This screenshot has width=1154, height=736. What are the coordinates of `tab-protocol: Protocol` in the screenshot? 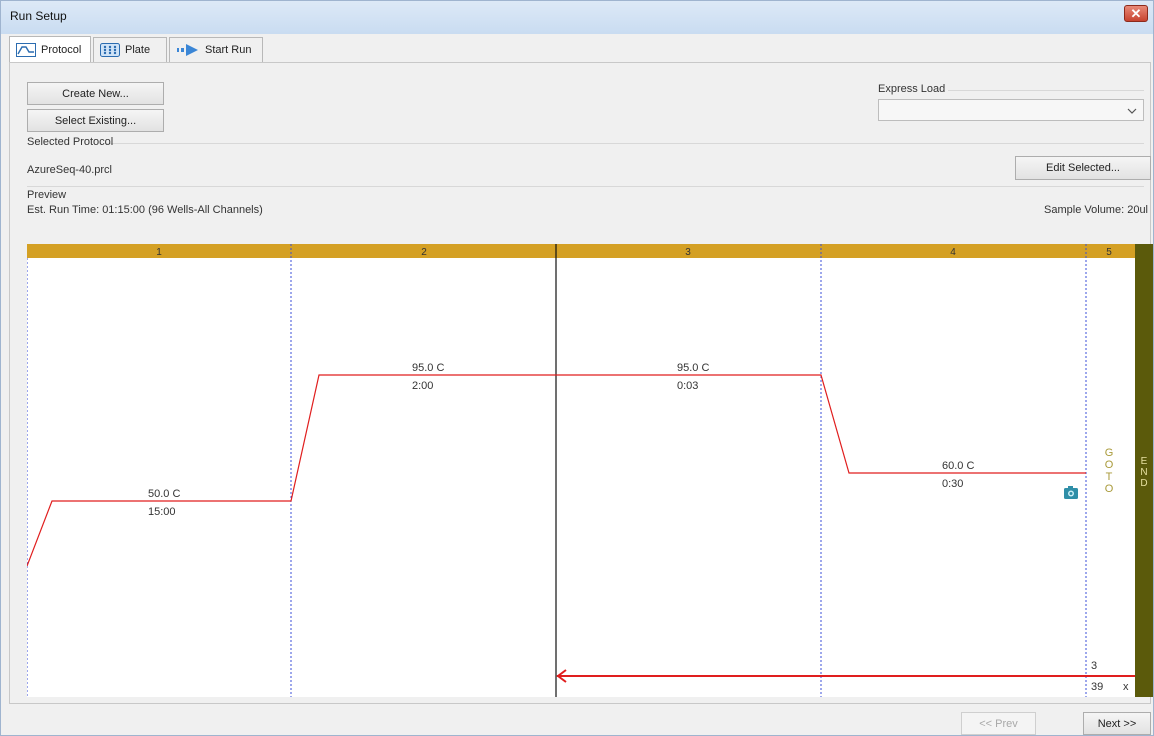 It's located at (50, 49).